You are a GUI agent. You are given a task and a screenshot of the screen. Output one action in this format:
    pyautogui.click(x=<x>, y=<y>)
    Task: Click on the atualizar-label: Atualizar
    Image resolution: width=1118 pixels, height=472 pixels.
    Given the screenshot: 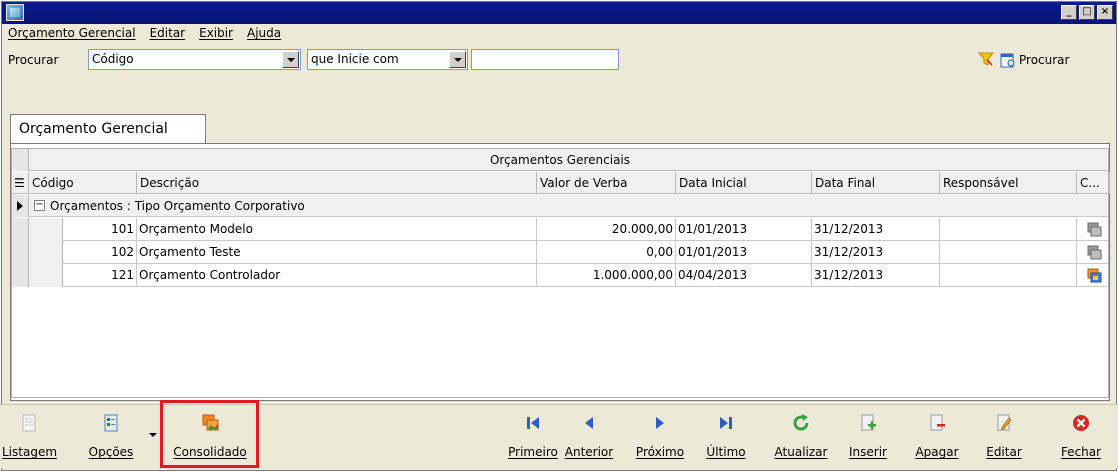 What is the action you would take?
    pyautogui.click(x=801, y=452)
    